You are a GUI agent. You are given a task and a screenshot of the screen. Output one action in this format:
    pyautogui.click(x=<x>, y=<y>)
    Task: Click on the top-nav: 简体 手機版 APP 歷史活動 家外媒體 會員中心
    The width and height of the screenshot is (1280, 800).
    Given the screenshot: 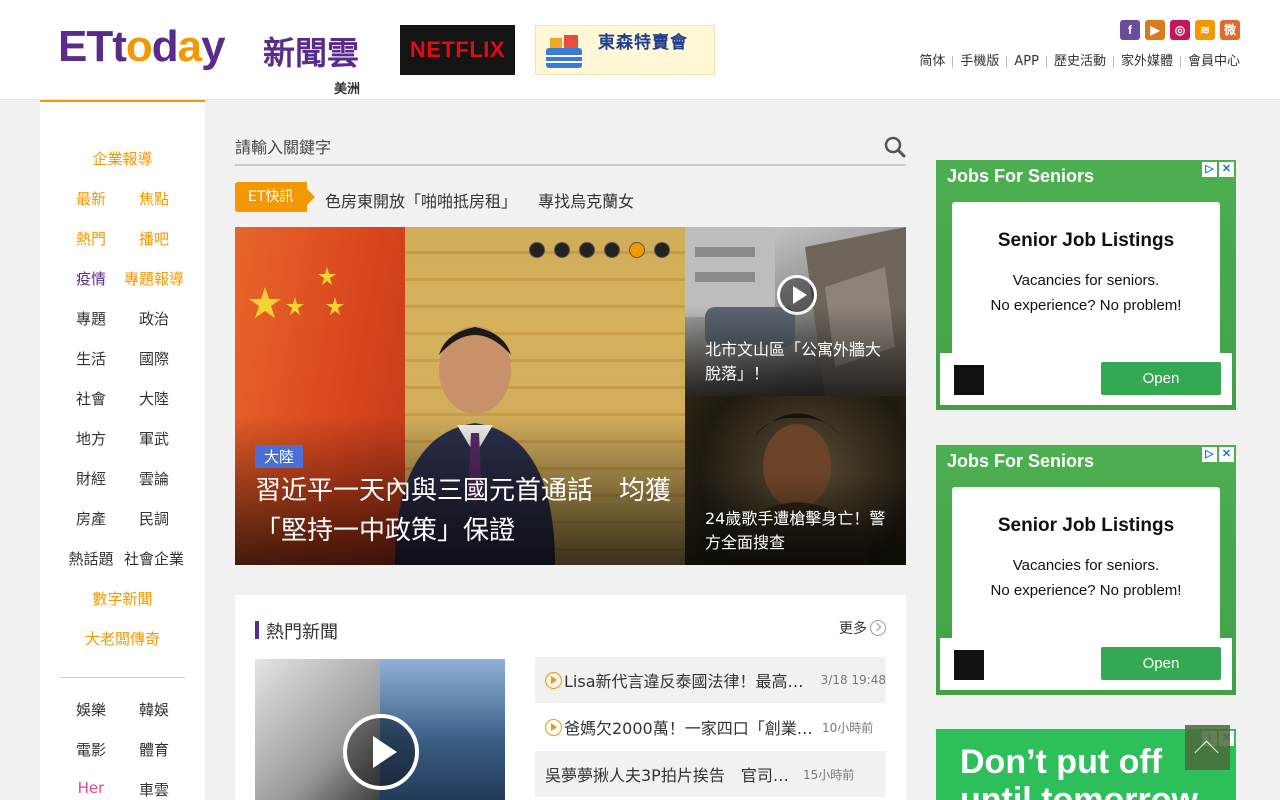 What is the action you would take?
    pyautogui.click(x=1076, y=61)
    